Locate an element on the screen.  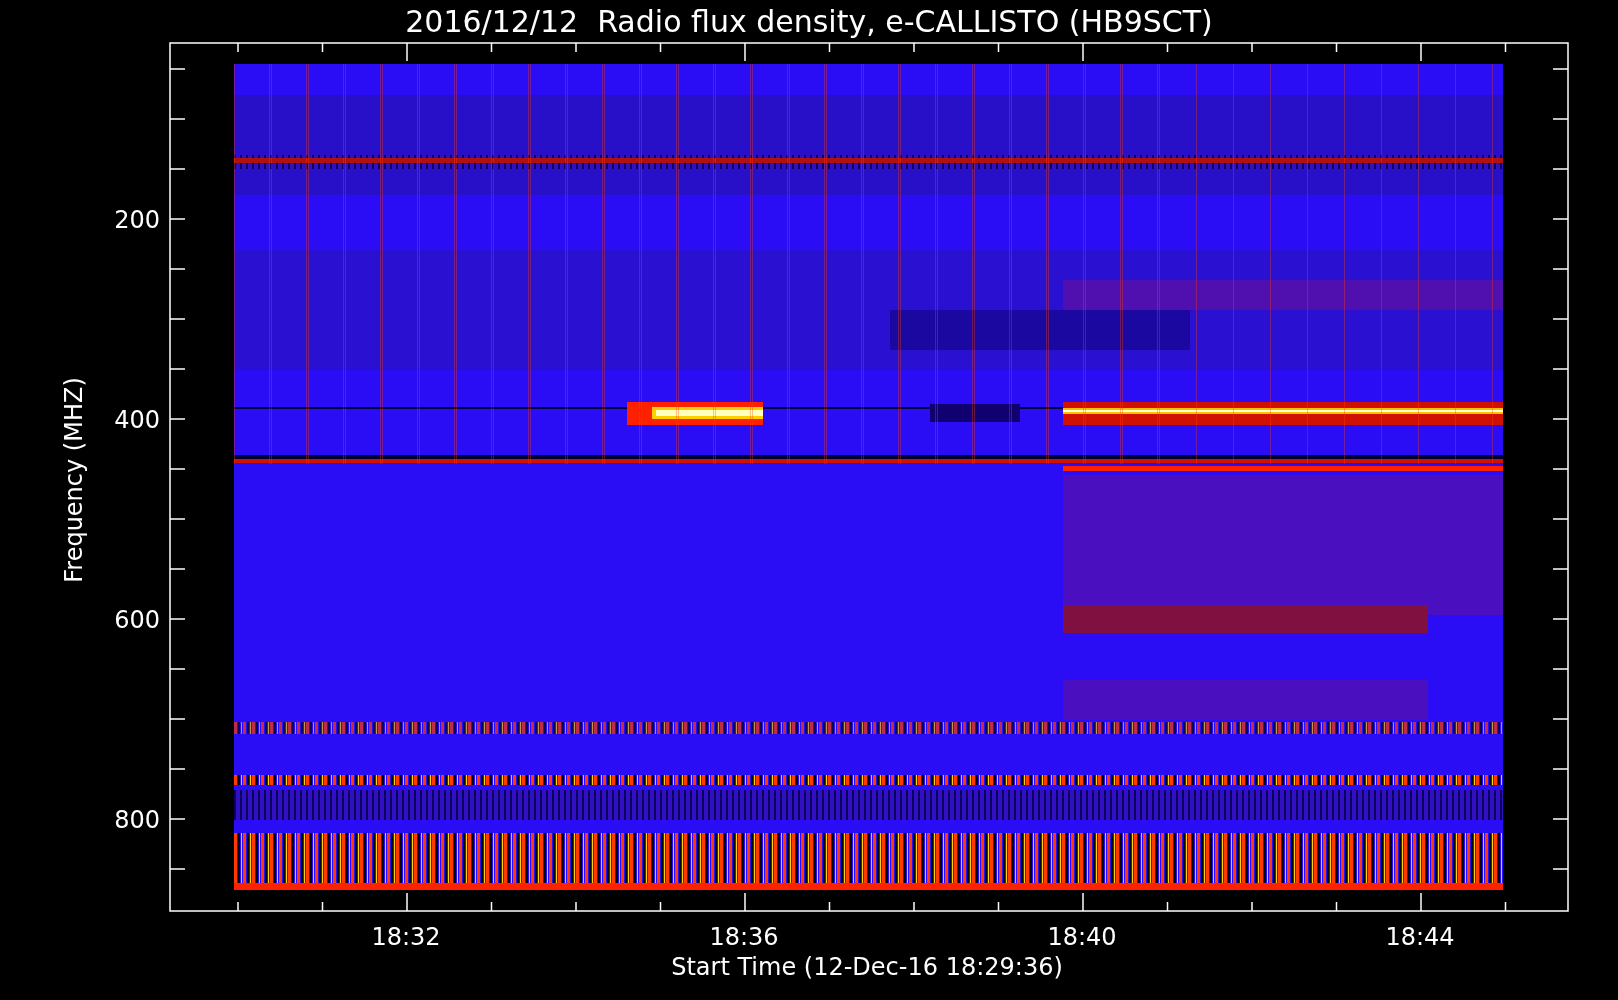
y-tick-label: 800 is located at coordinates (137, 820).